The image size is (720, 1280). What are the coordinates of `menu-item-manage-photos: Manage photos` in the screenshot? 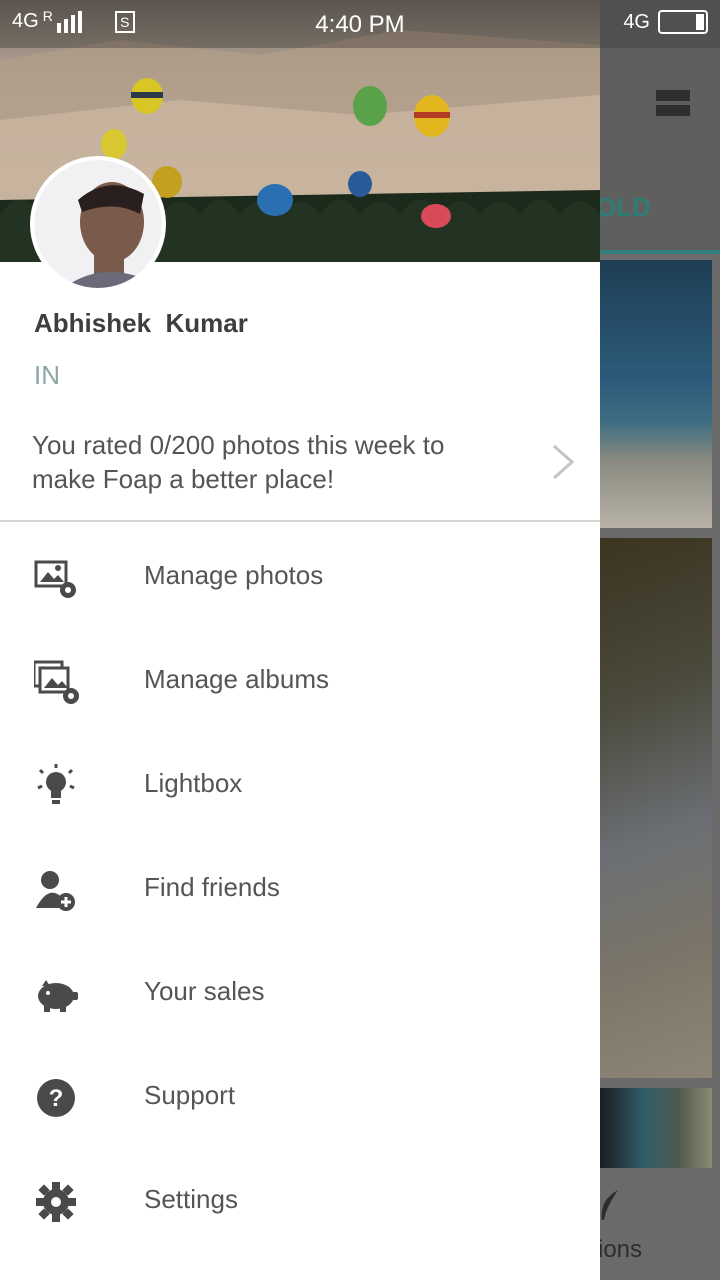 It's located at (300, 576).